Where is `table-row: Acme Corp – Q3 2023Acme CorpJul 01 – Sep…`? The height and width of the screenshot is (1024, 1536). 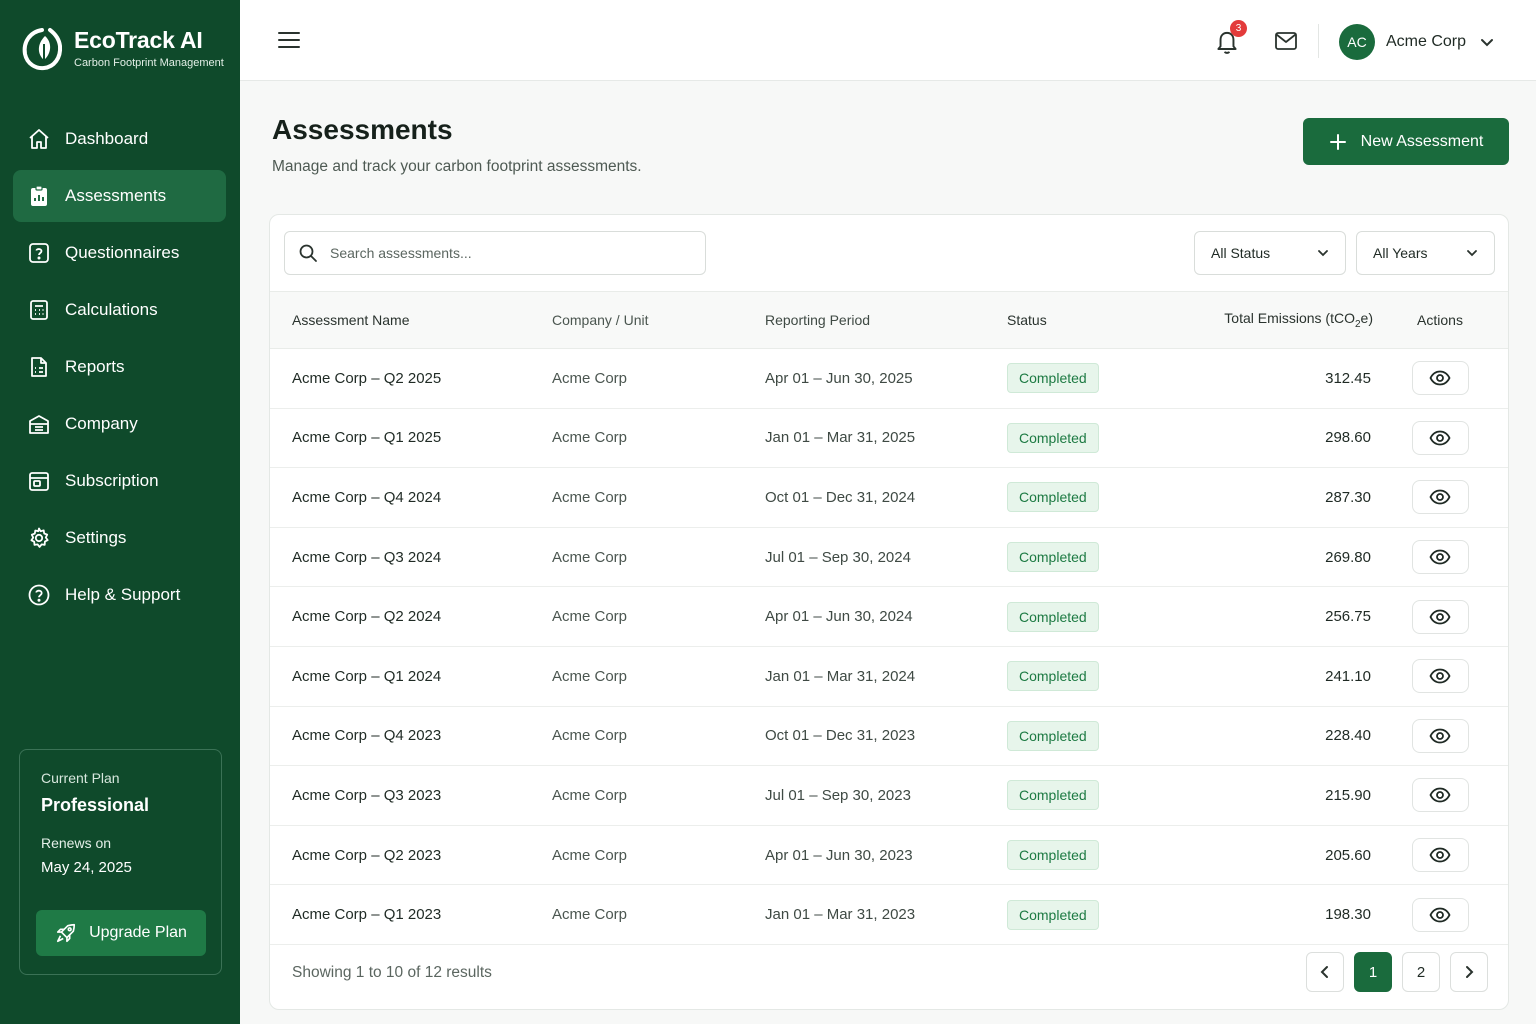
table-row: Acme Corp – Q3 2023Acme CorpJul 01 – Sep… is located at coordinates (889, 796).